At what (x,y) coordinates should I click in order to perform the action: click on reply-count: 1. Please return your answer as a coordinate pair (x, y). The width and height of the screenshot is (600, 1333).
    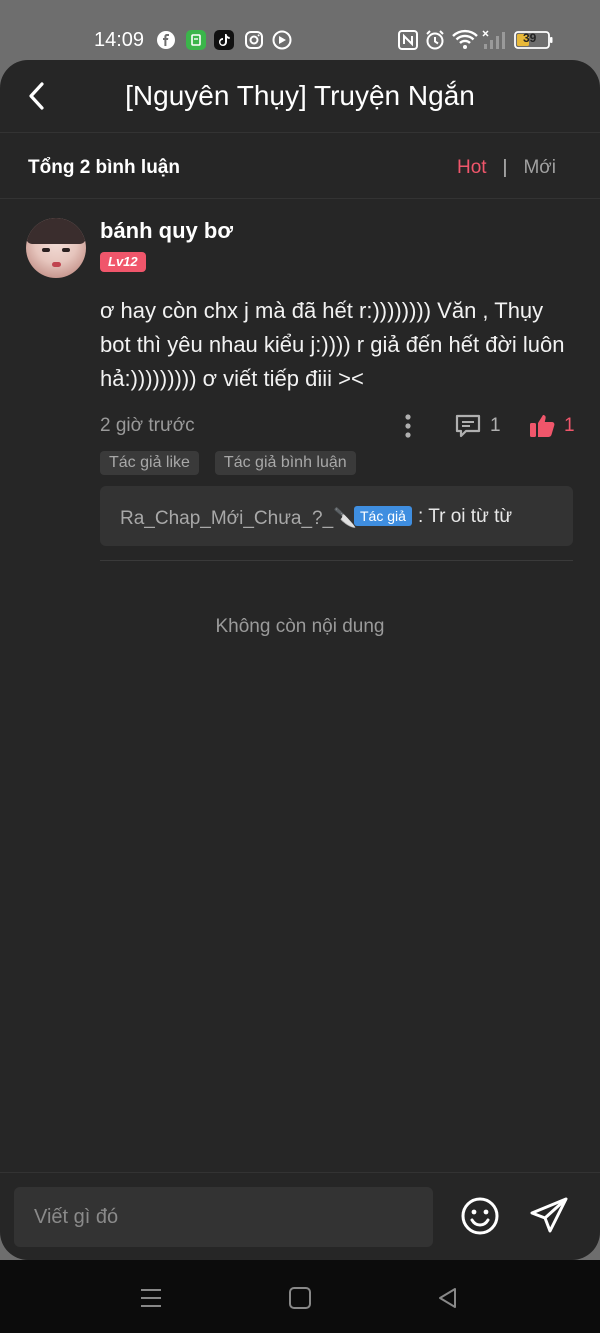
    Looking at the image, I should click on (495, 425).